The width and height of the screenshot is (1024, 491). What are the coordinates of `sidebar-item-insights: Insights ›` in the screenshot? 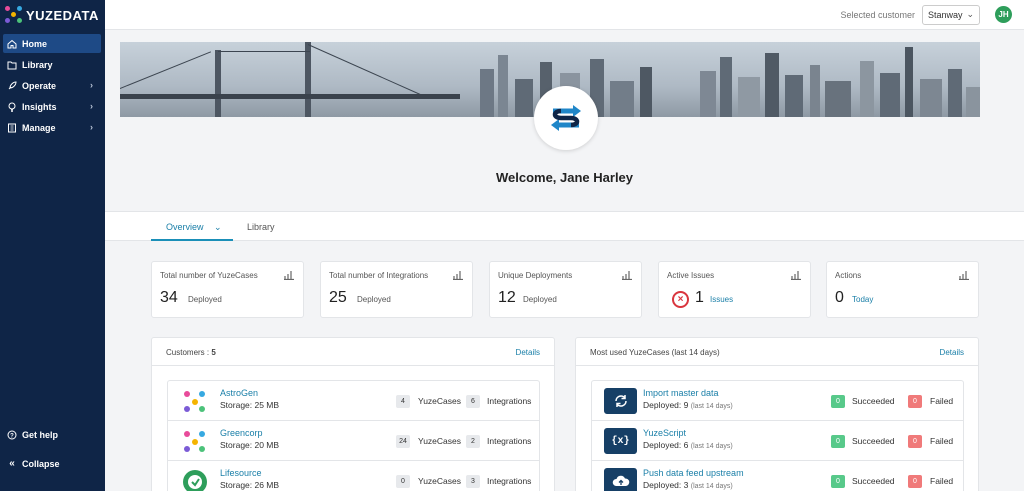 It's located at (52, 106).